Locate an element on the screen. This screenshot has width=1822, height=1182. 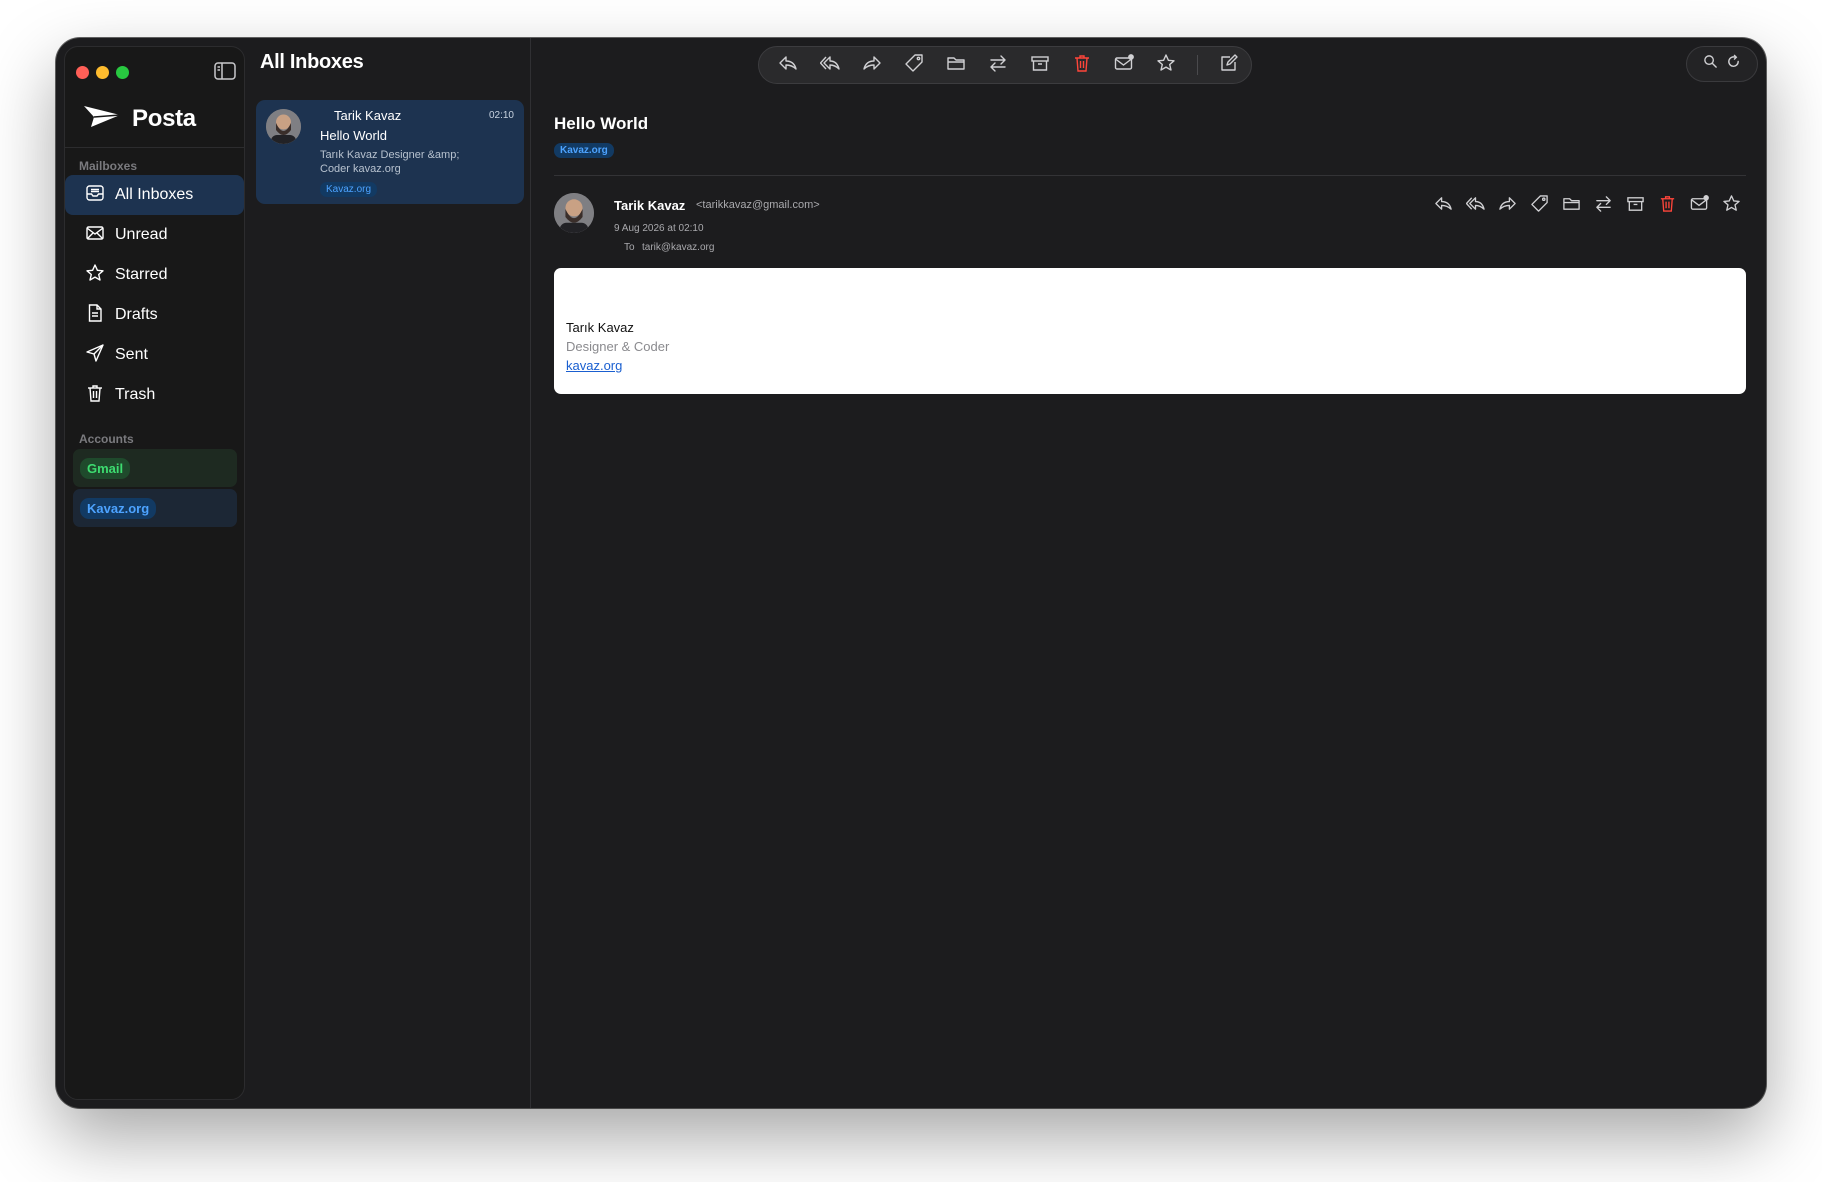
account-label: Kavaz.org is located at coordinates (118, 508).